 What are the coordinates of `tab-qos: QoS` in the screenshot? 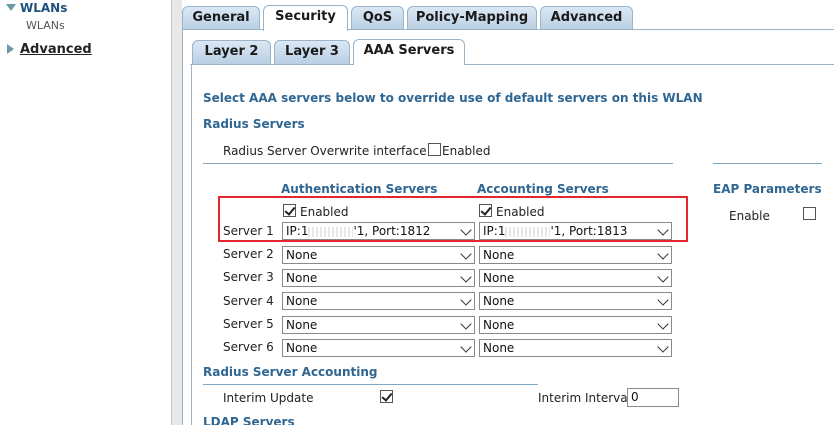 It's located at (377, 18).